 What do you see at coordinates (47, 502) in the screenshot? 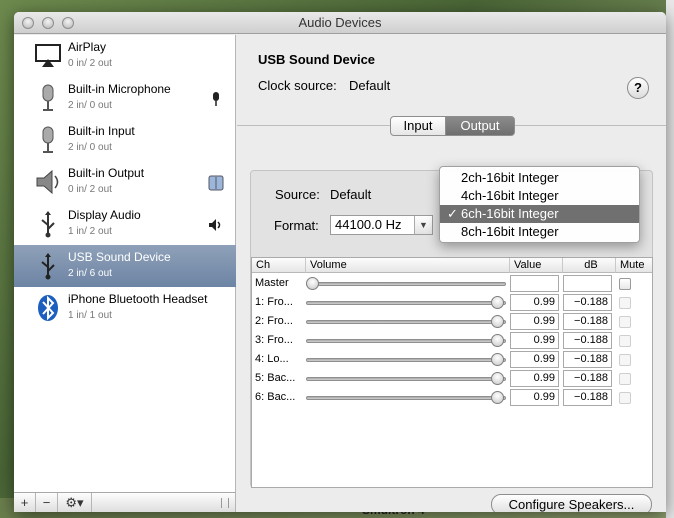
I see `remove-device-button: −` at bounding box center [47, 502].